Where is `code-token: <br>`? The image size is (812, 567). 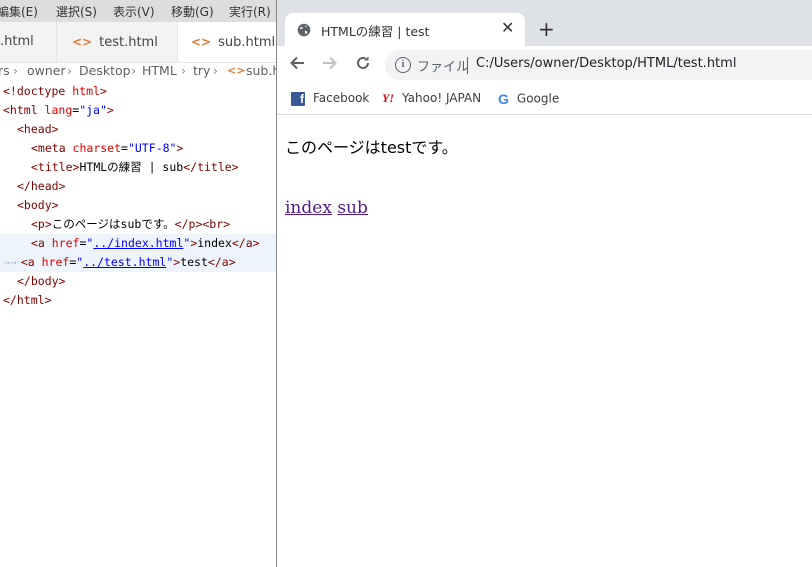
code-token: <br> is located at coordinates (216, 224).